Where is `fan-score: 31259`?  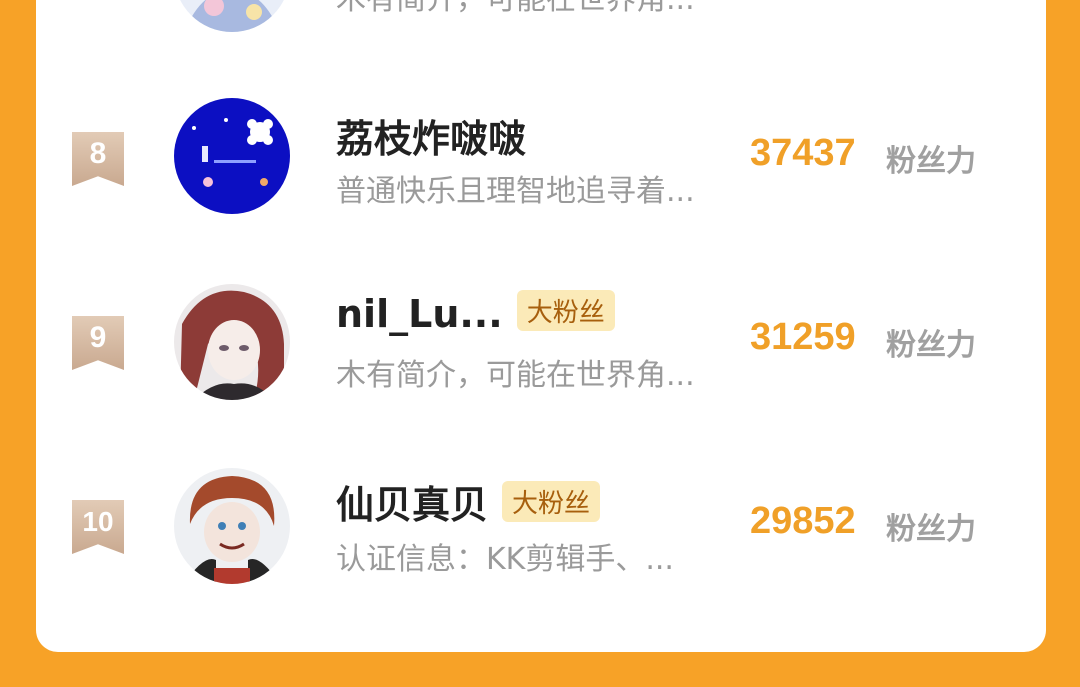 fan-score: 31259 is located at coordinates (803, 337).